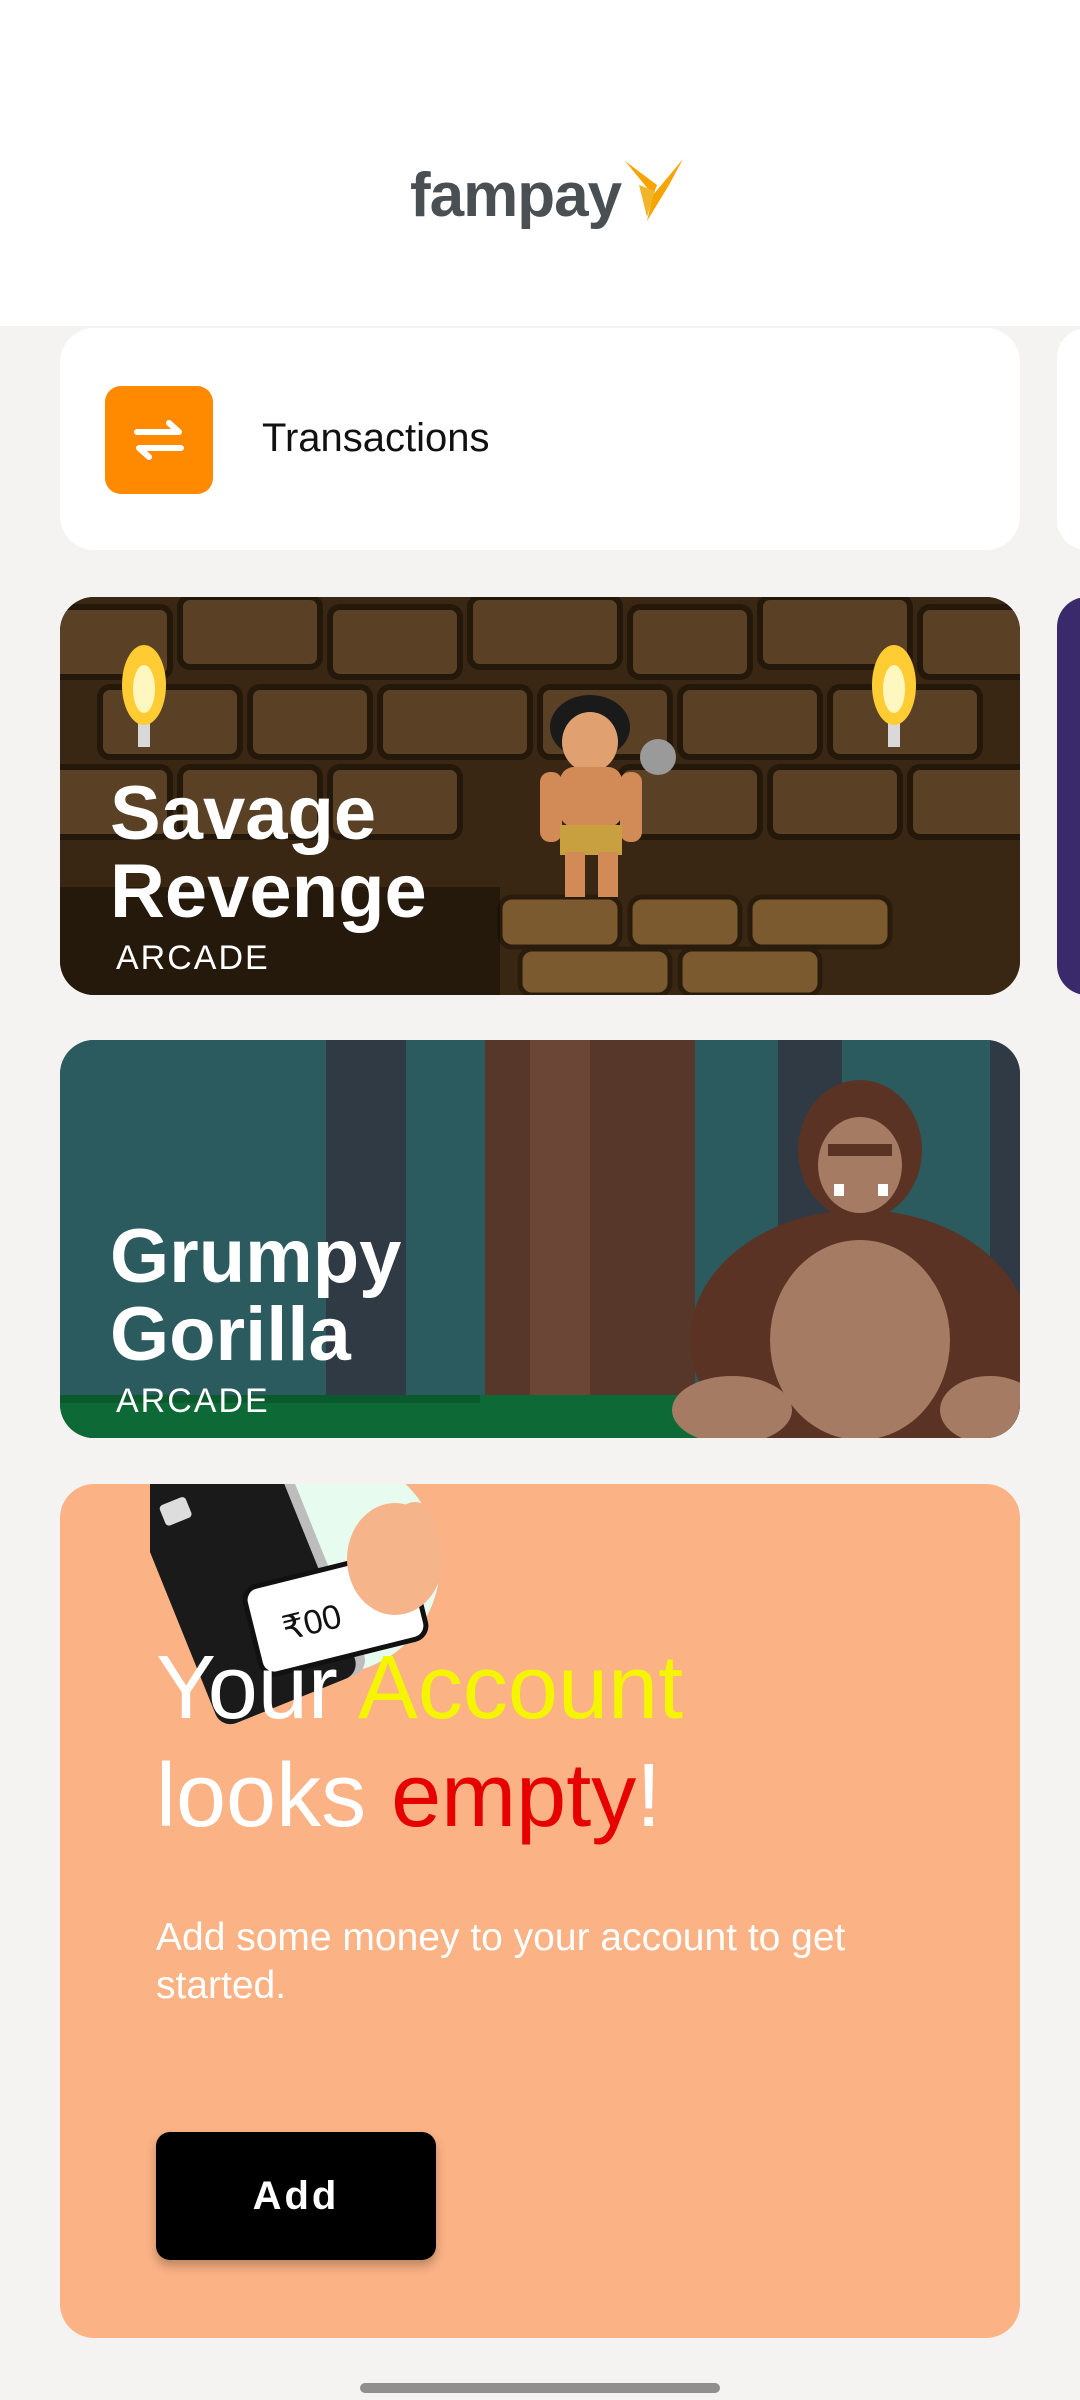 This screenshot has width=1080, height=2400. What do you see at coordinates (540, 2388) in the screenshot?
I see `gesture-home-bar` at bounding box center [540, 2388].